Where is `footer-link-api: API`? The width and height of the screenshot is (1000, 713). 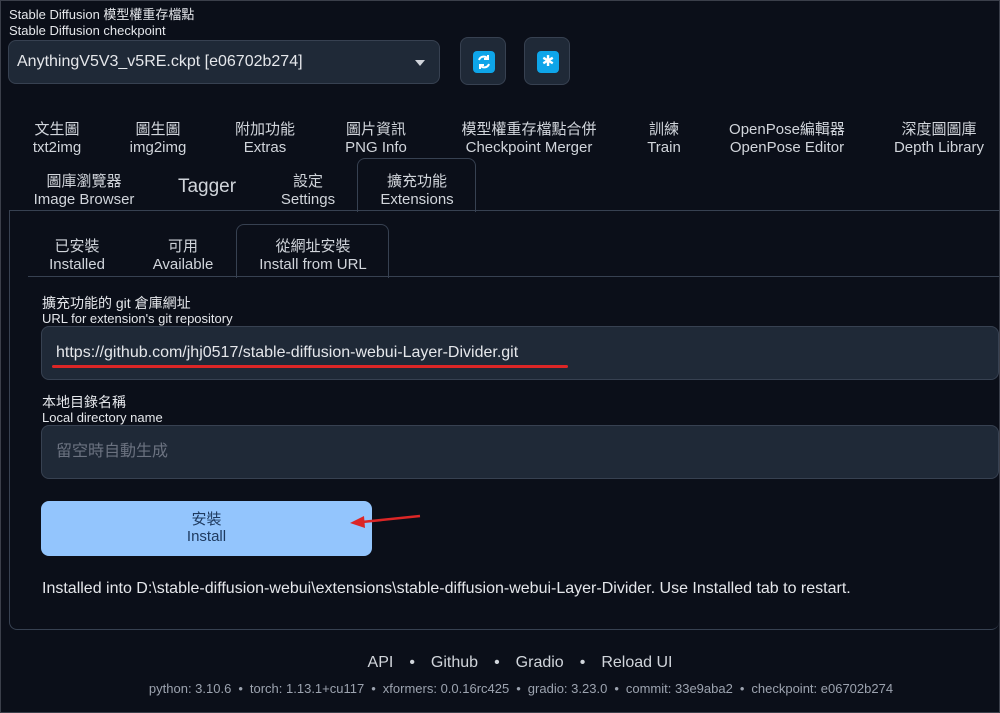
footer-link-api: API is located at coordinates (381, 663).